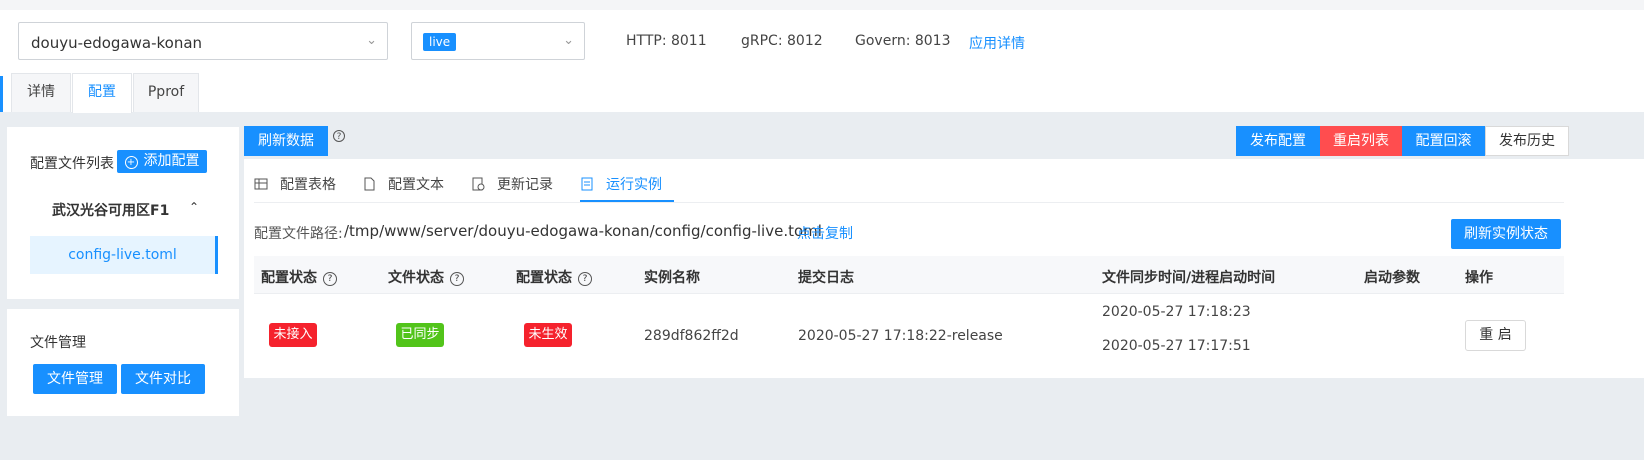  Describe the element at coordinates (194, 207) in the screenshot. I see `chevron-up-icon: ⌃` at that location.